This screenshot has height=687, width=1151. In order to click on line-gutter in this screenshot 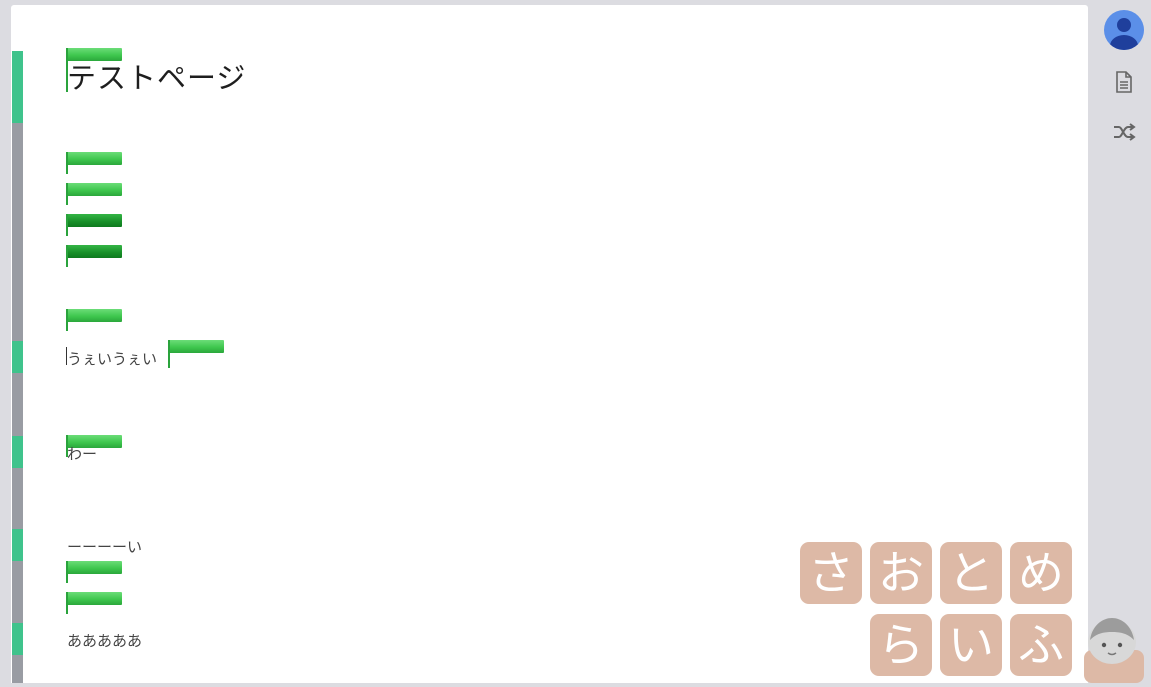, I will do `click(17, 367)`.